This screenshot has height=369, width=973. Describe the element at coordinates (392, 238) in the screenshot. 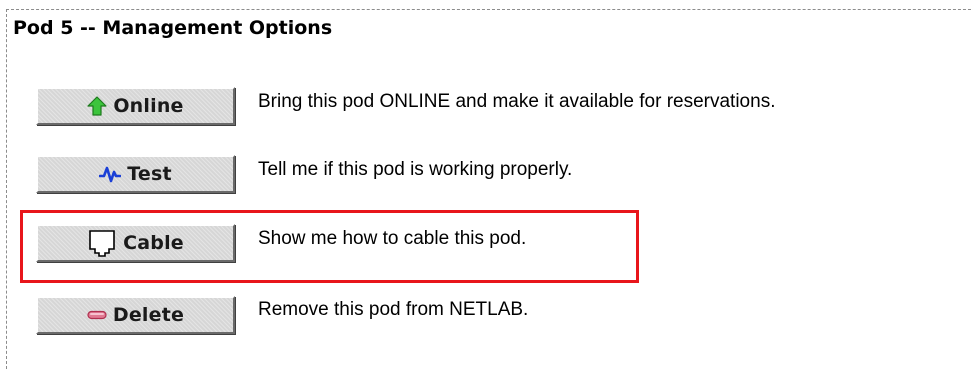

I see `cable-description: Show me how to cable this pod.` at that location.